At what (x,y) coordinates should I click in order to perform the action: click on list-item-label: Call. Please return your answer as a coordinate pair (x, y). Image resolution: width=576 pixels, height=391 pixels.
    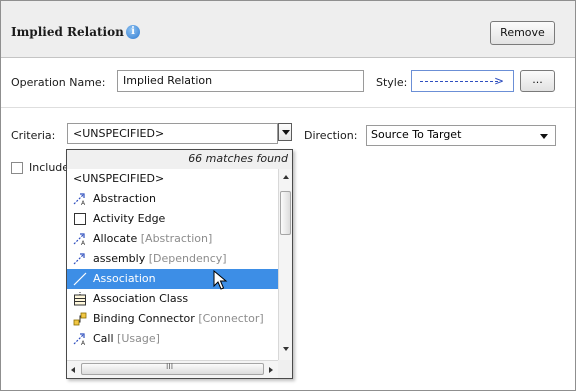
    Looking at the image, I should click on (103, 338).